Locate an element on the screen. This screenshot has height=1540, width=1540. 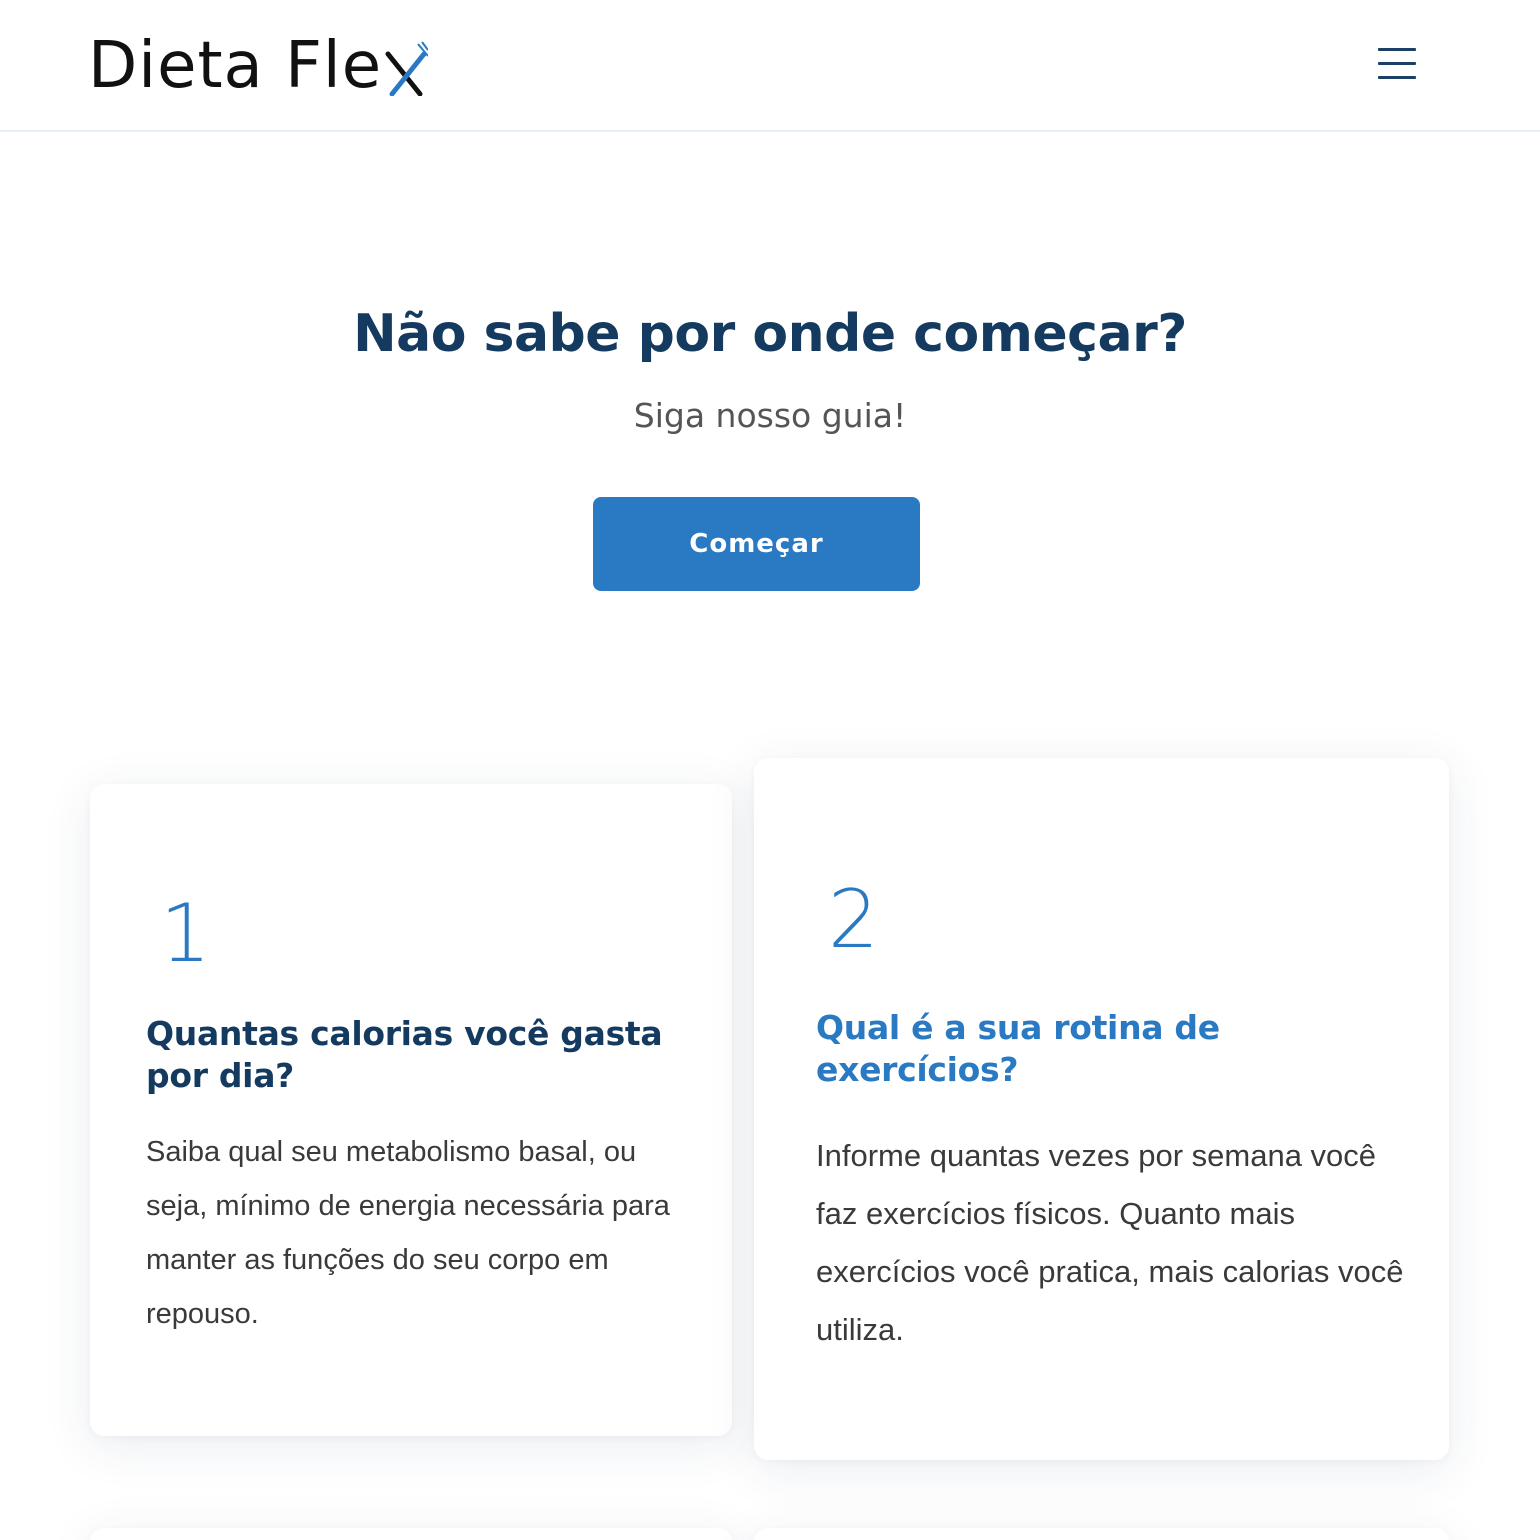
step-number: 1 is located at coordinates (185, 933).